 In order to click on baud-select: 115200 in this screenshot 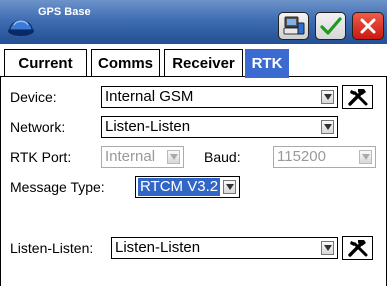, I will do `click(324, 157)`.